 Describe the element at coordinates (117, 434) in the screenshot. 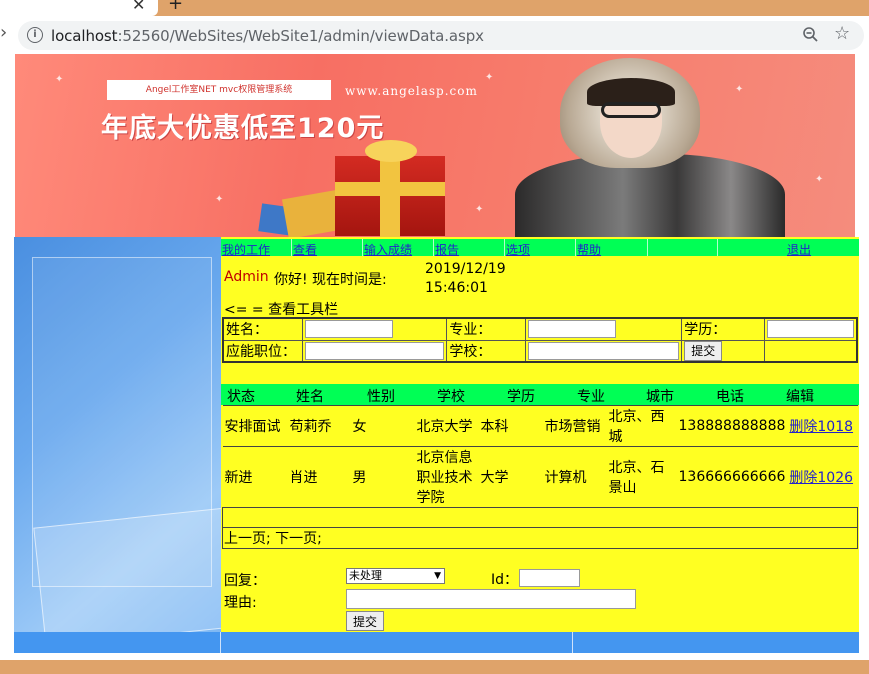

I see `left-sidebar` at that location.